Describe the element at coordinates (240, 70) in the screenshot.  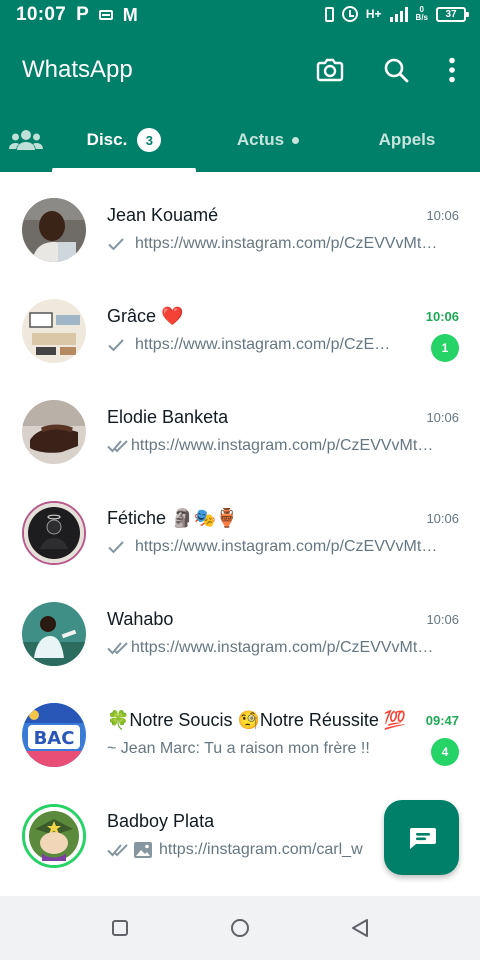
I see `app-bar: WhatsApp` at that location.